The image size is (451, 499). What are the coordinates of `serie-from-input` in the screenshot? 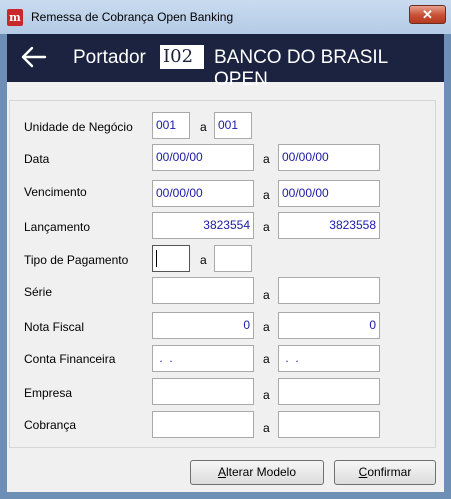 It's located at (203, 290).